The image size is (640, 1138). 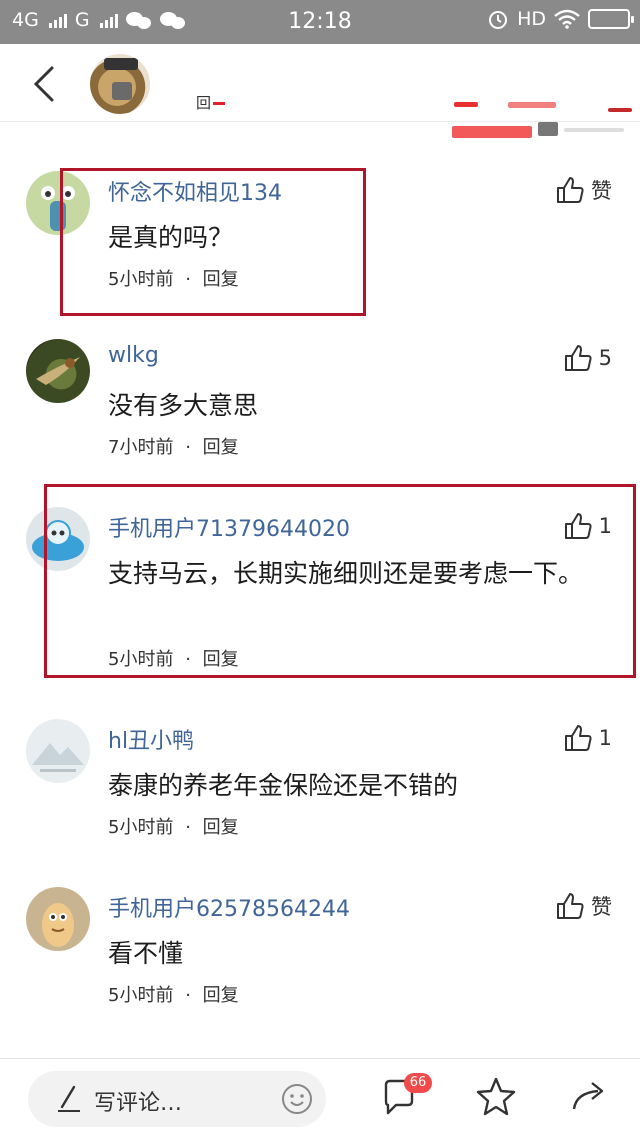 I want to click on comment-meta: 7小时前 · 回复, so click(x=173, y=446).